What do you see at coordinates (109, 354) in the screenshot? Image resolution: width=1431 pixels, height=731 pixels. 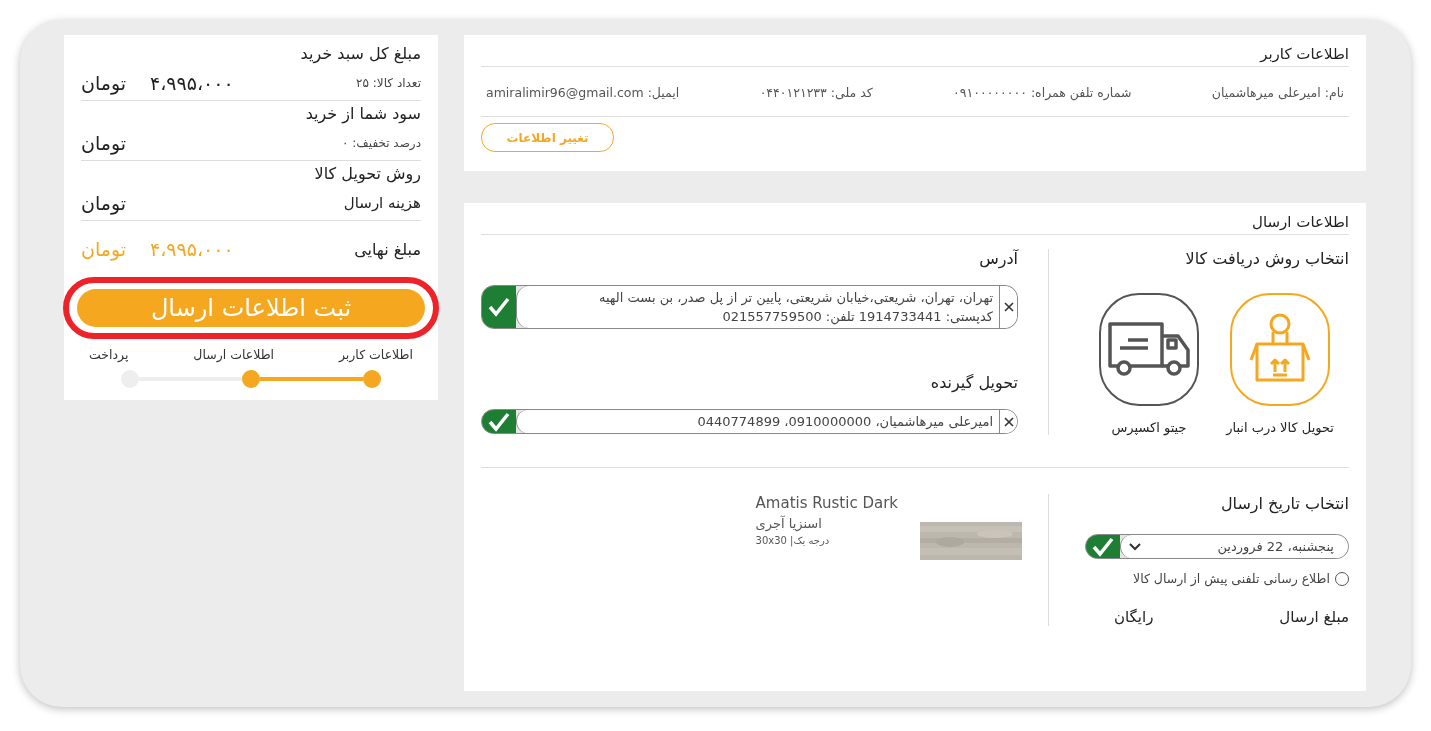 I see `step-label: پرداخت` at bounding box center [109, 354].